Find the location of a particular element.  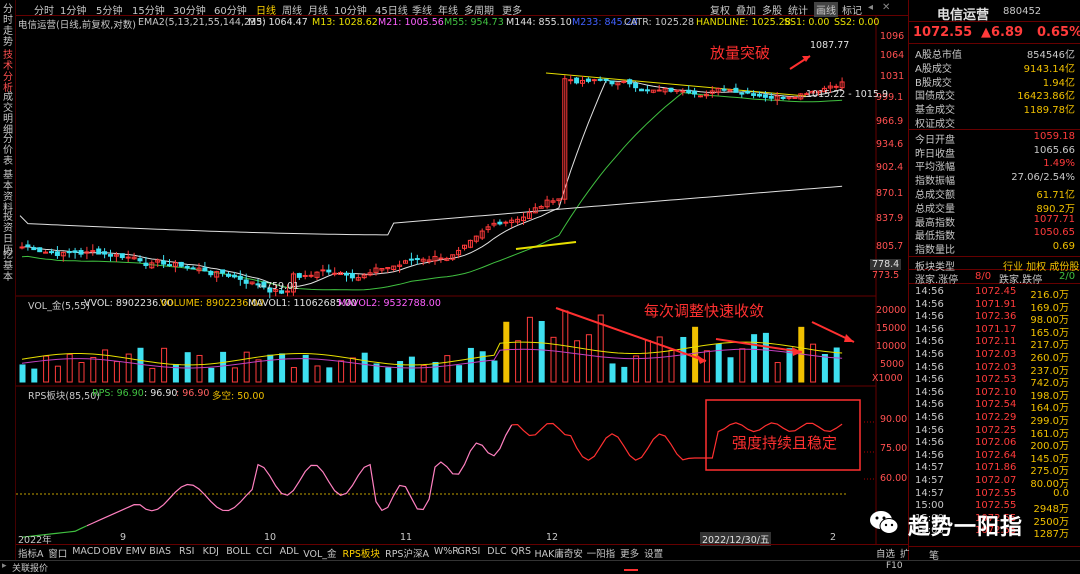

period-10min: 10分钟 is located at coordinates (350, 9).